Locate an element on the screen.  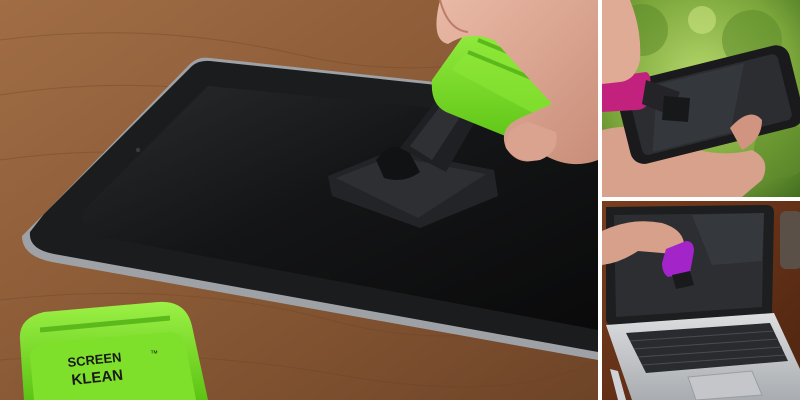
mug is located at coordinates (790, 240).